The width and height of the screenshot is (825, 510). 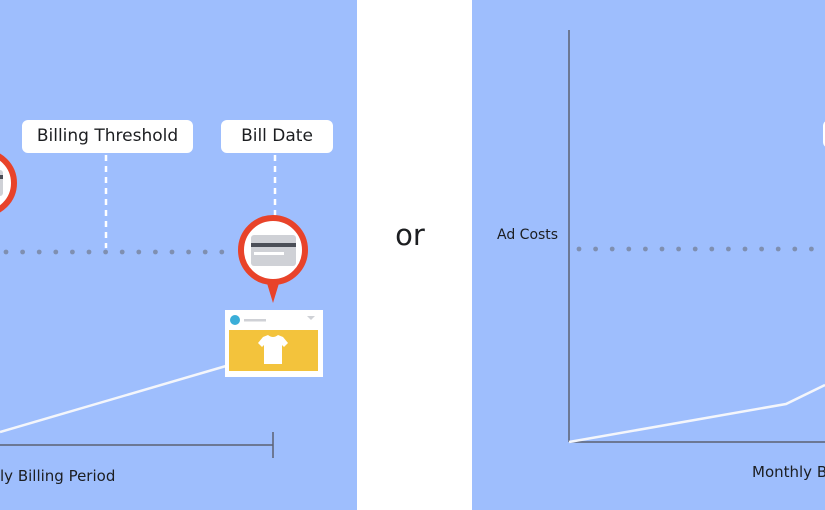 What do you see at coordinates (410, 235) in the screenshot?
I see `or-separator: or` at bounding box center [410, 235].